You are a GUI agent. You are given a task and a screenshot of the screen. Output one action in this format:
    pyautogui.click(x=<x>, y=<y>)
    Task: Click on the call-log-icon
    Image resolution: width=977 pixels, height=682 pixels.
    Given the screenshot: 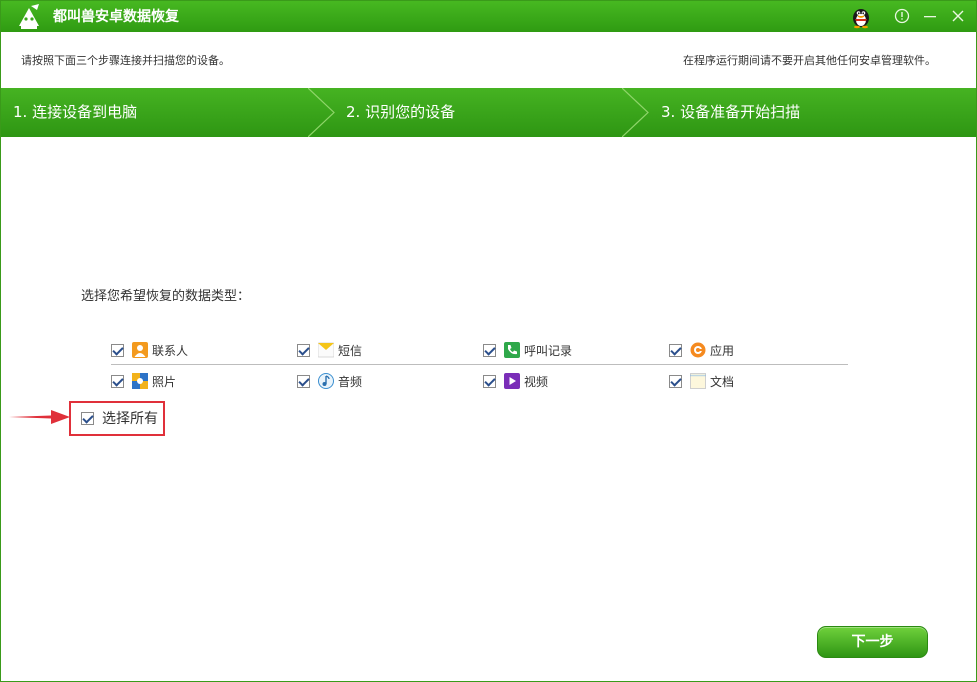 What is the action you would take?
    pyautogui.click(x=512, y=350)
    